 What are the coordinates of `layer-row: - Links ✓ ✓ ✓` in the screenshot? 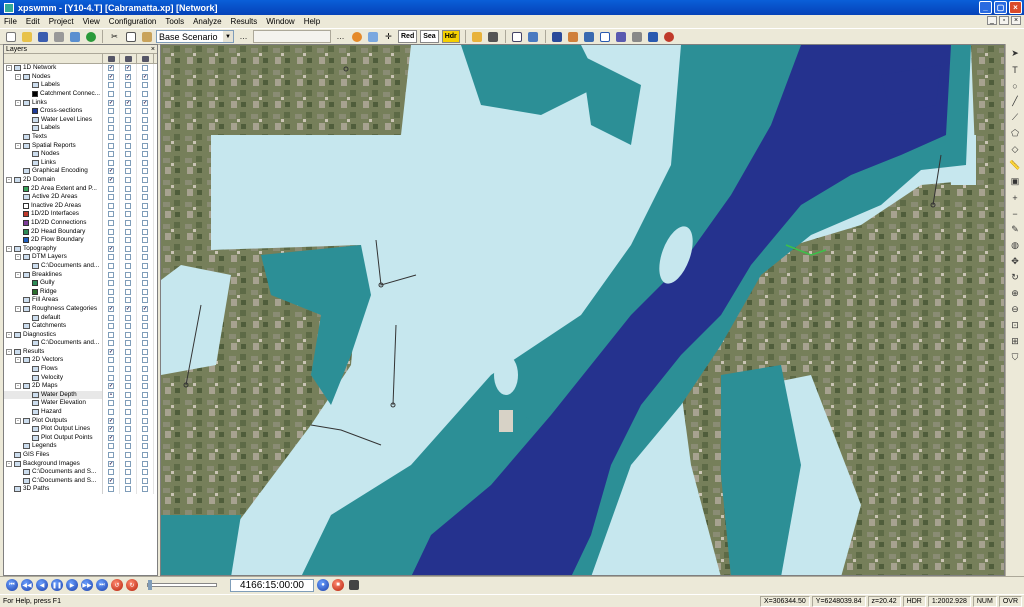 It's located at (80, 102).